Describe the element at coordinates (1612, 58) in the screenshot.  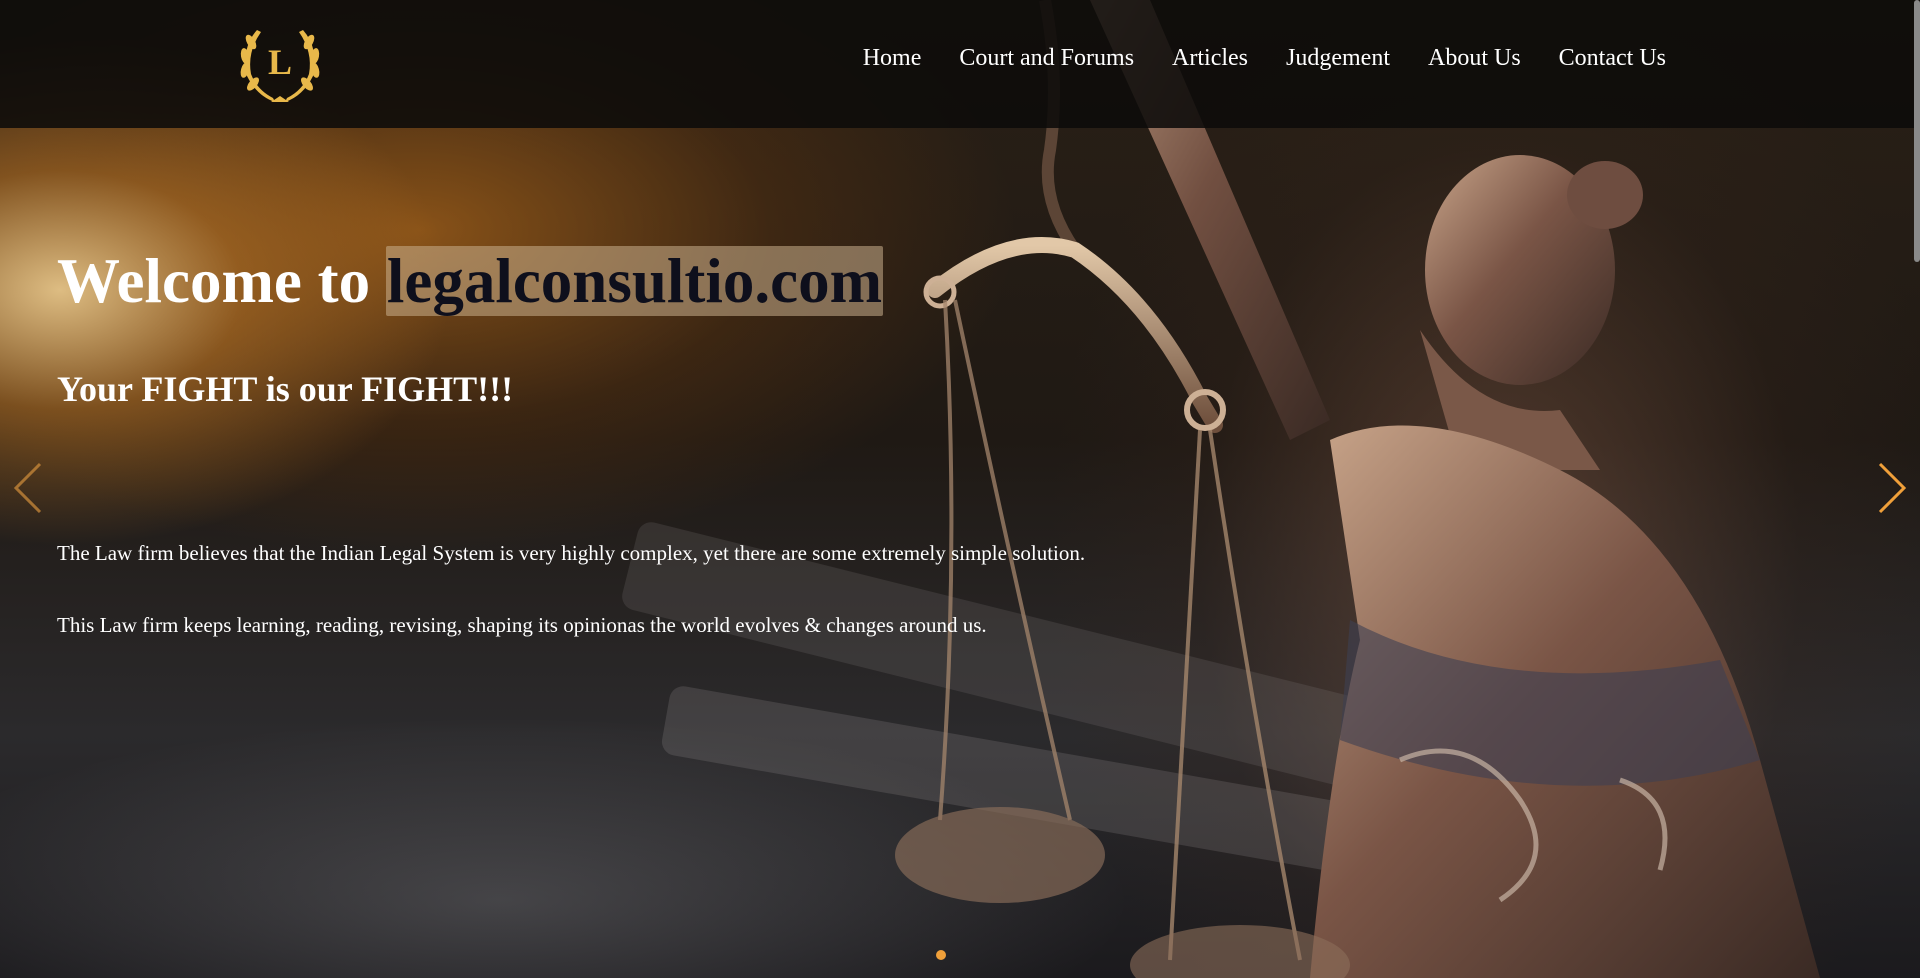
I see `nav-contact-us: Contact Us` at that location.